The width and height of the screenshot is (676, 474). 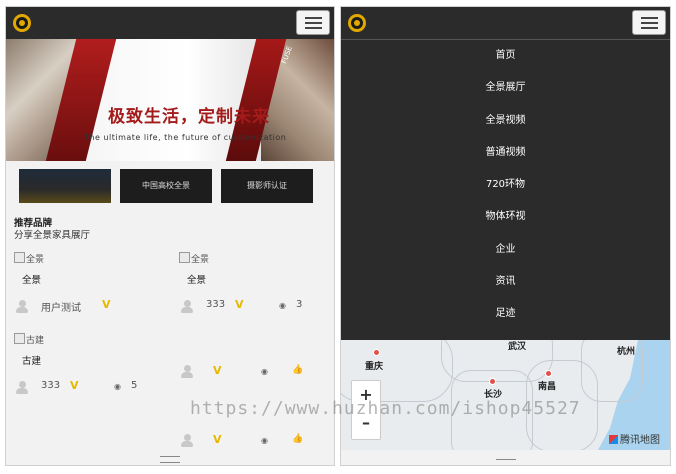 What do you see at coordinates (505, 395) in the screenshot?
I see `map-view: 重庆 武汉 杭州 长沙 南昌 + – 腾讯地图` at bounding box center [505, 395].